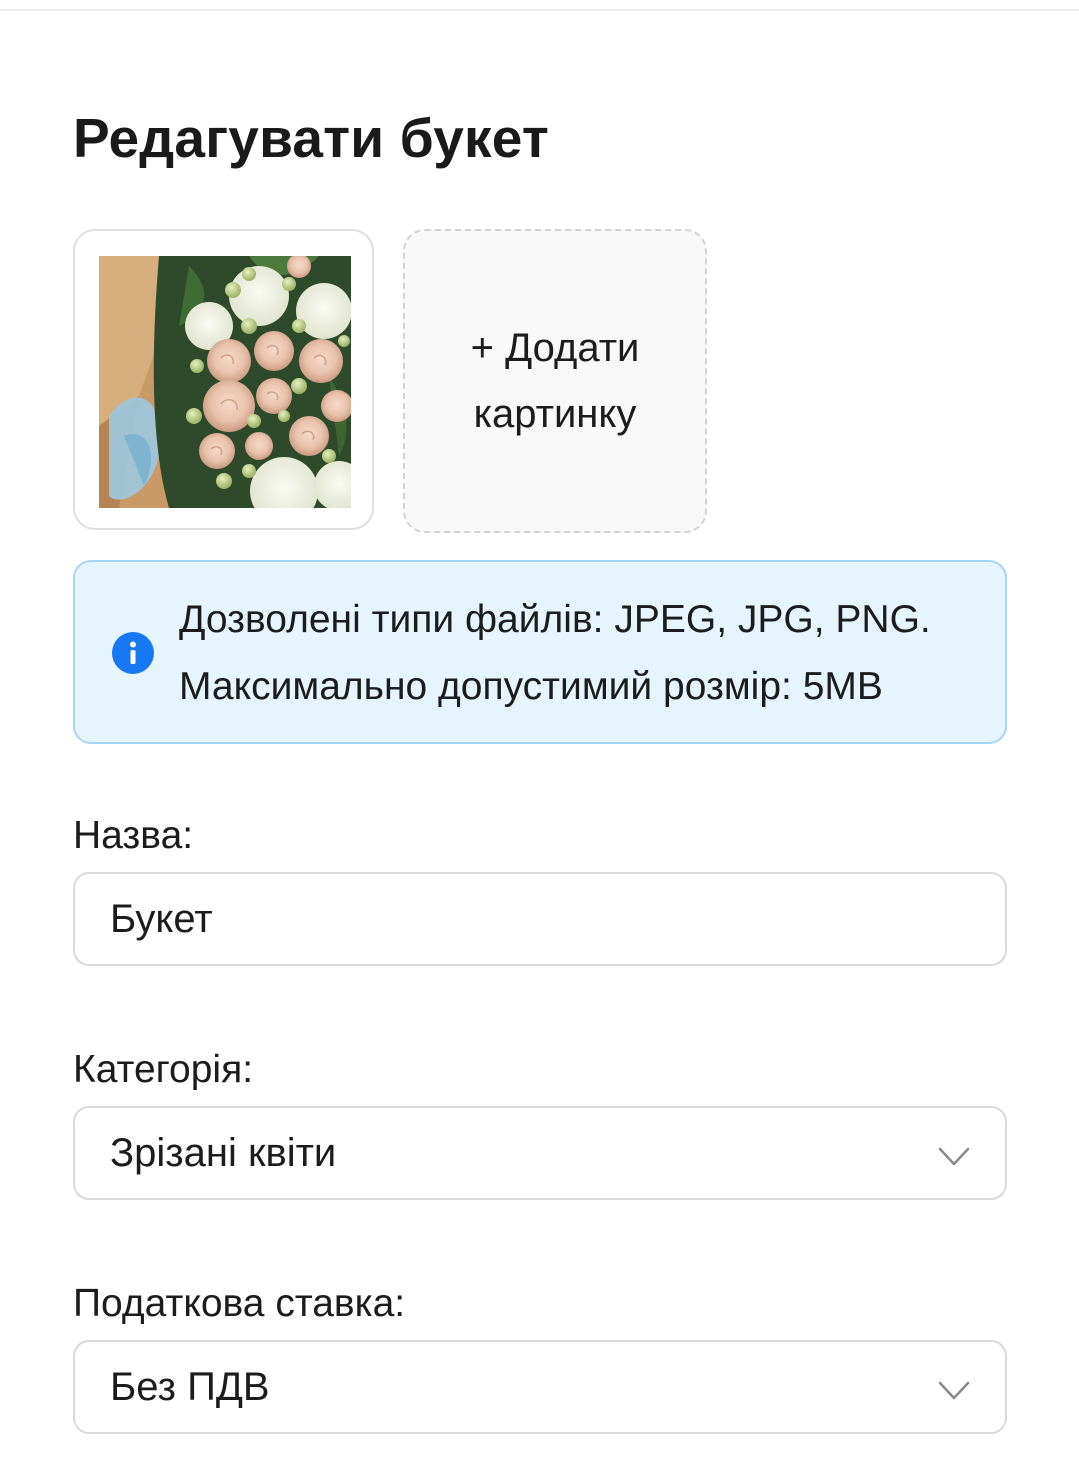 Image resolution: width=1079 pixels, height=1469 pixels. I want to click on add-image-button: + Додати картинку, so click(555, 381).